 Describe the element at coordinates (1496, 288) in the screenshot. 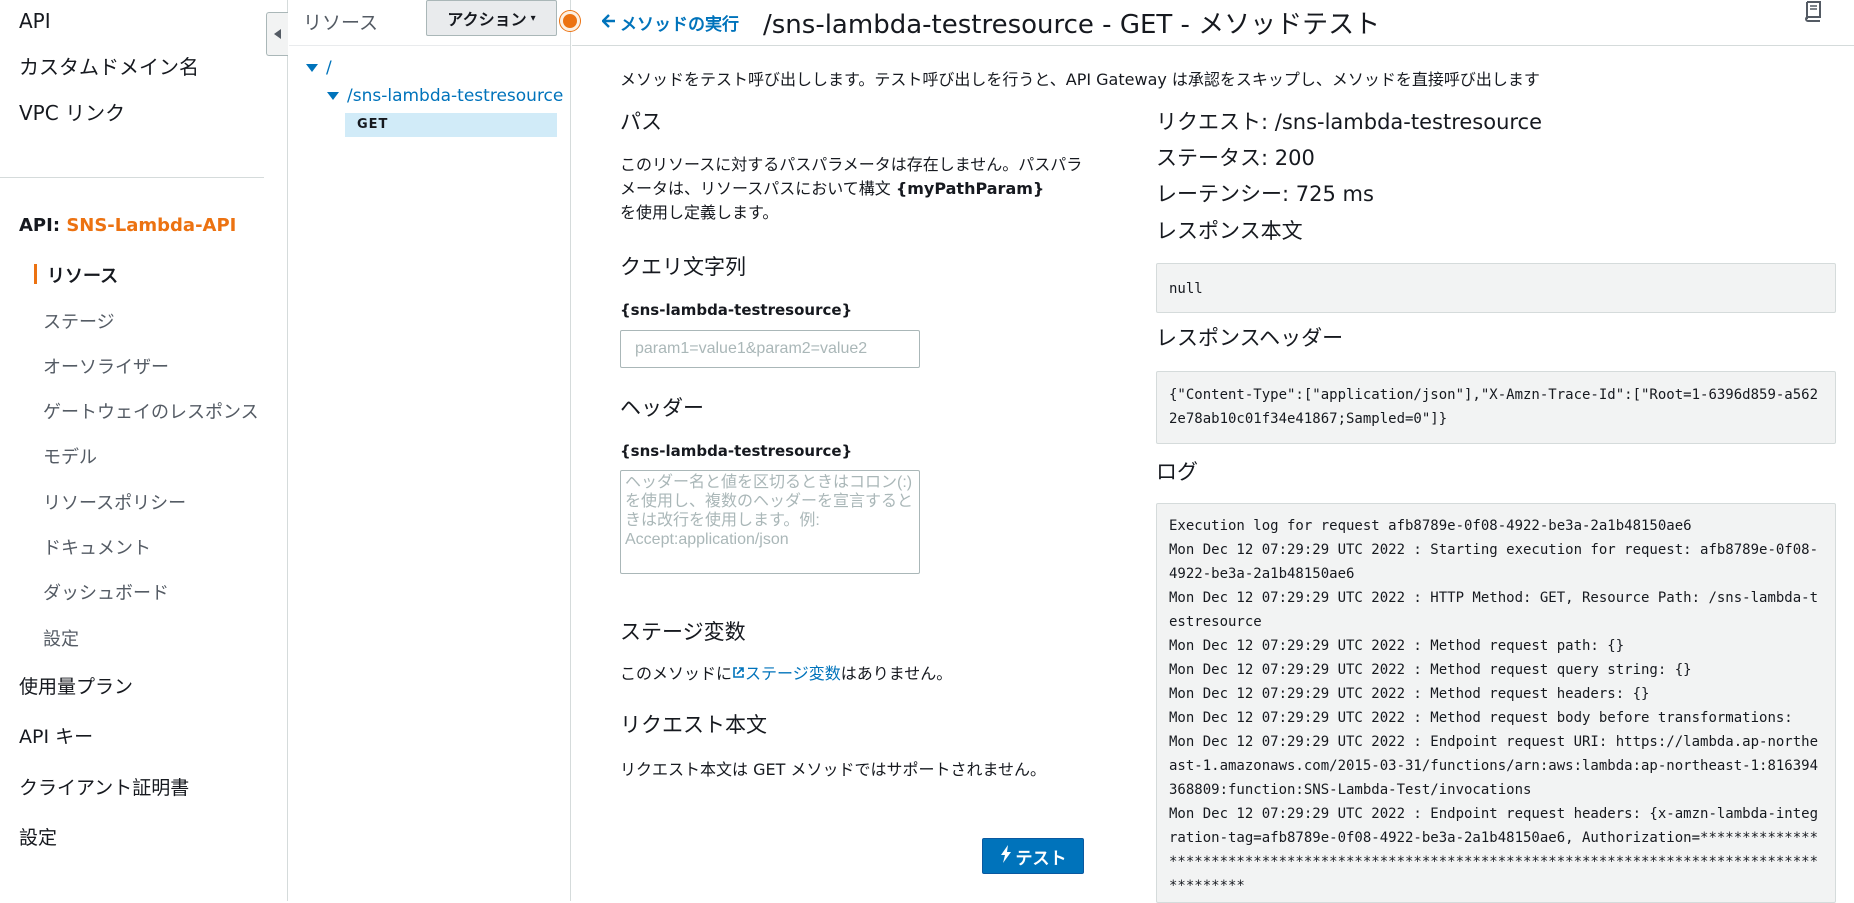

I see `response-body-box: null` at that location.